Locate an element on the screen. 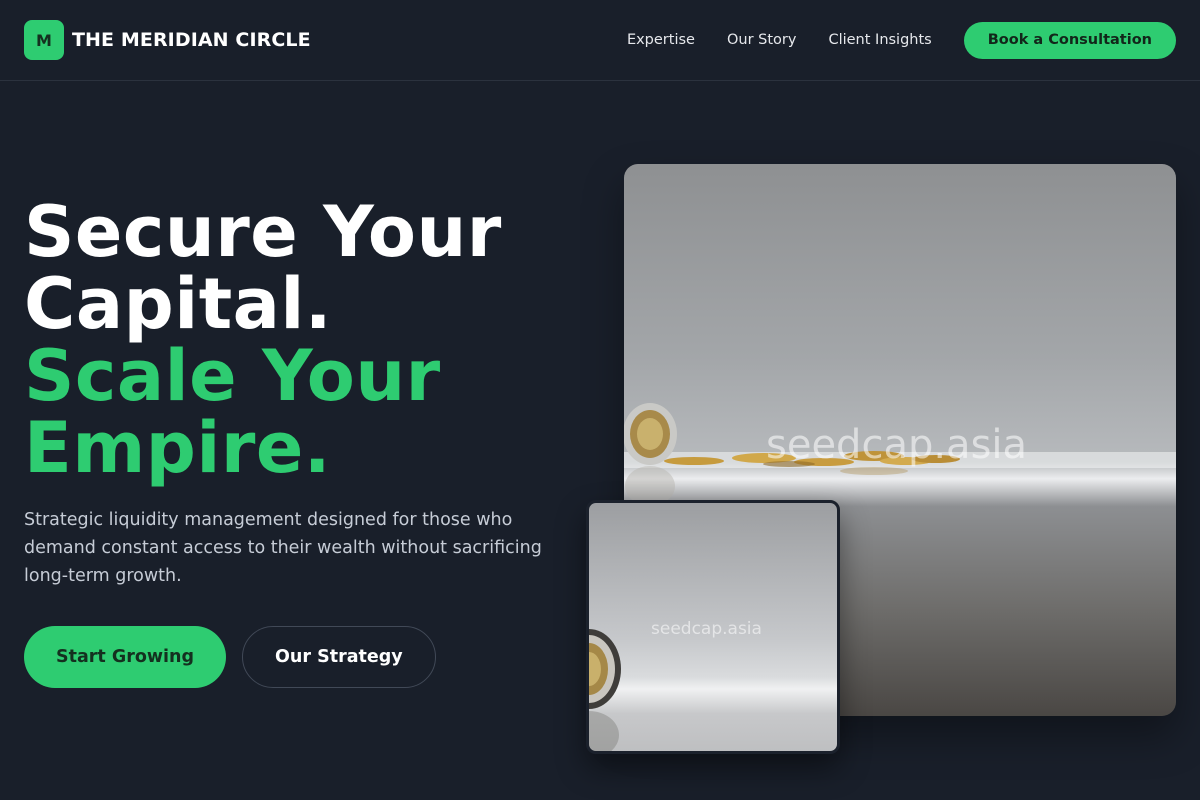 This screenshot has height=800, width=1200. logo-badge: M is located at coordinates (44, 40).